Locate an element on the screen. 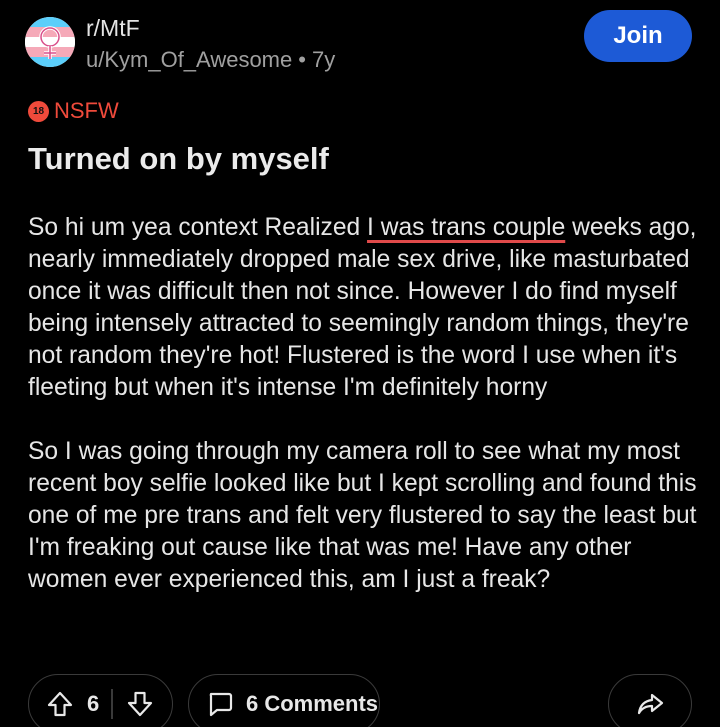 The height and width of the screenshot is (727, 720). share-arrow-icon is located at coordinates (650, 704).